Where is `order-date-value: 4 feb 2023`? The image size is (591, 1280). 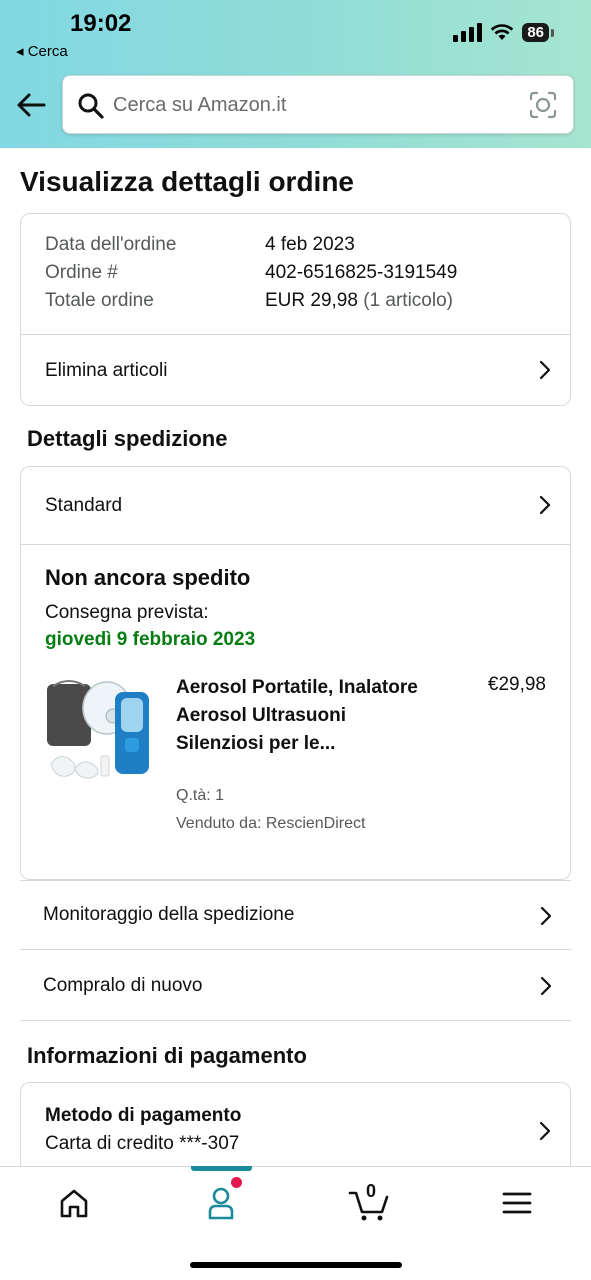 order-date-value: 4 feb 2023 is located at coordinates (310, 244).